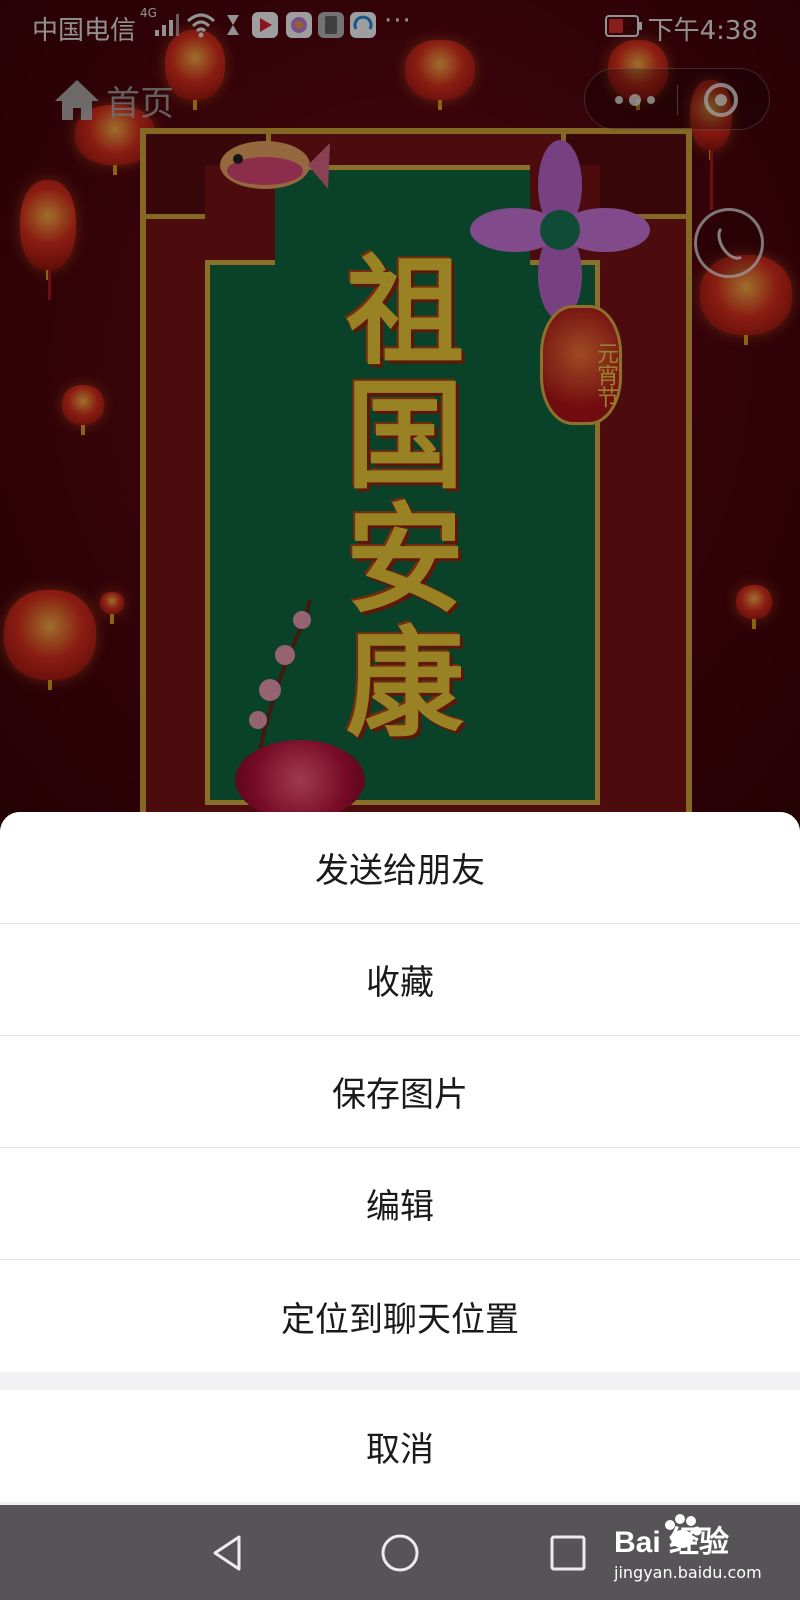  What do you see at coordinates (227, 1553) in the screenshot?
I see `back-triangle-icon` at bounding box center [227, 1553].